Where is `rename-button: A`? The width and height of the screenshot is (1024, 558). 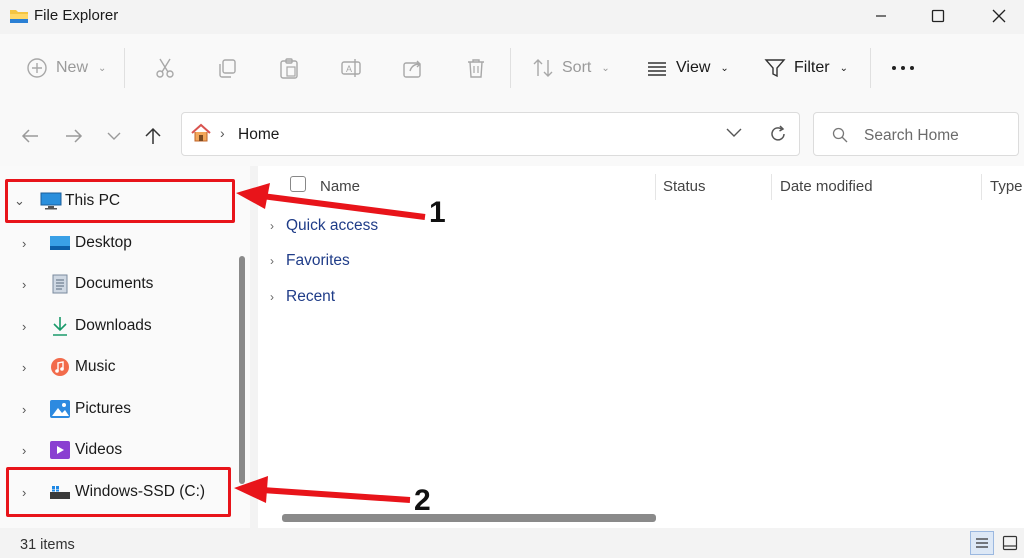 rename-button: A is located at coordinates (351, 68).